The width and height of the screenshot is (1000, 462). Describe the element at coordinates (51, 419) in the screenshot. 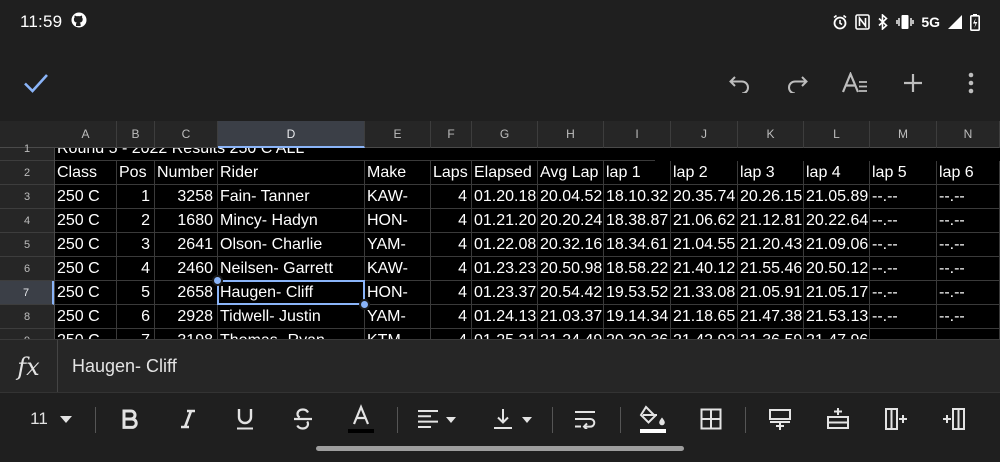

I see `font-size-dropdown: 11` at that location.